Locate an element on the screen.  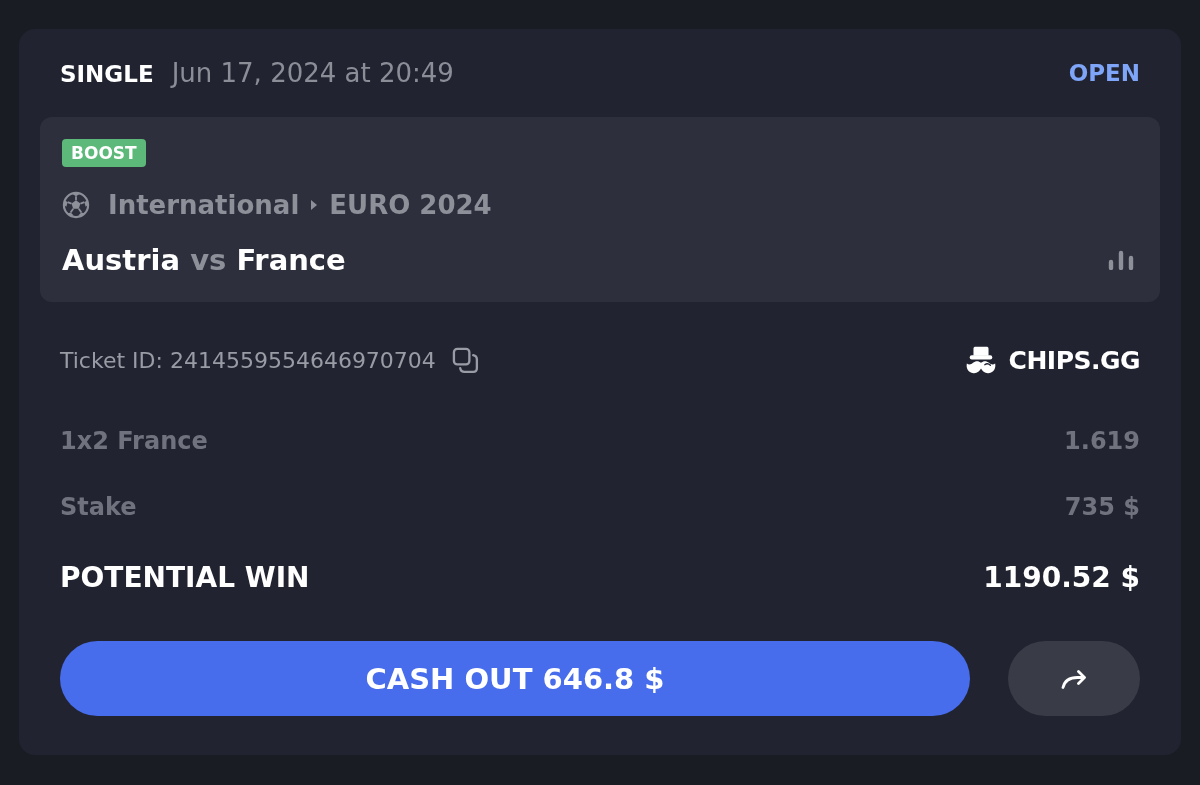
cash-out-button: CASH OUT 646.8 $ is located at coordinates (515, 678).